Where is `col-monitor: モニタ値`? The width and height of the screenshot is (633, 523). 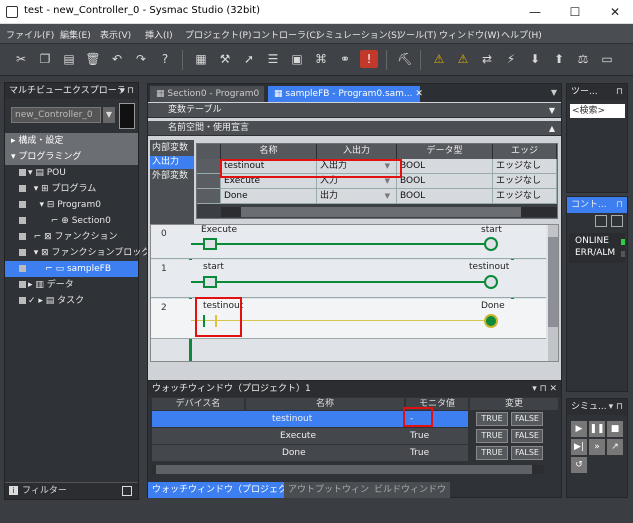 col-monitor: モニタ値 is located at coordinates (437, 404).